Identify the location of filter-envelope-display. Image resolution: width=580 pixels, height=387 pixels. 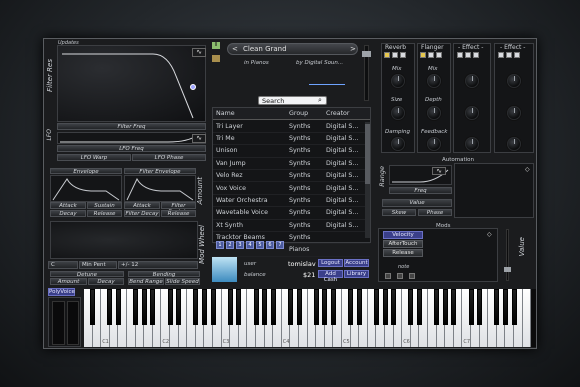
(160, 188).